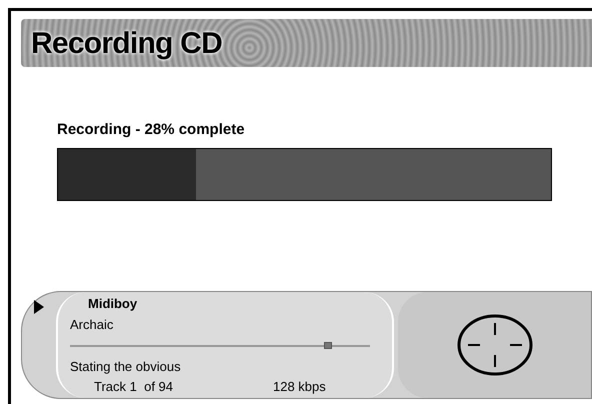 The width and height of the screenshot is (592, 404). What do you see at coordinates (151, 130) in the screenshot?
I see `progress-label: Recording - 28% complete` at bounding box center [151, 130].